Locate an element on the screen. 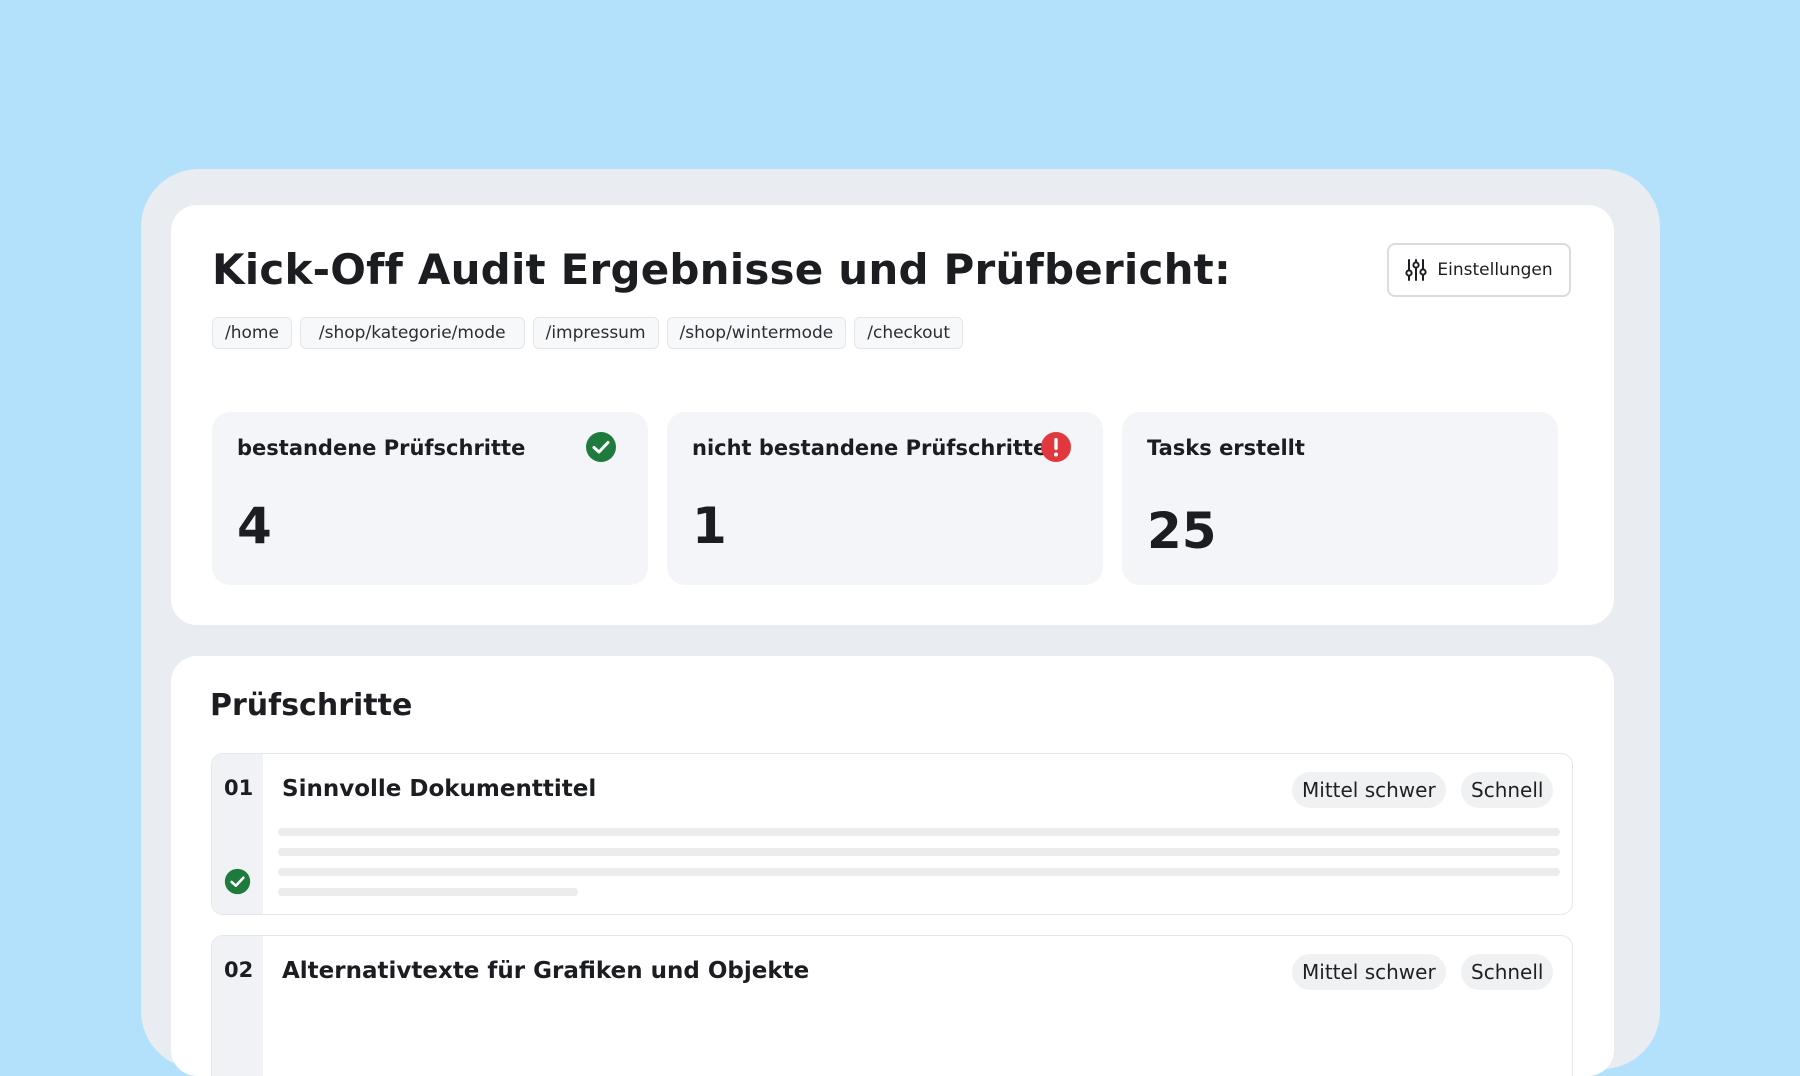  path-tag: /shop/kategorie/mode is located at coordinates (412, 333).